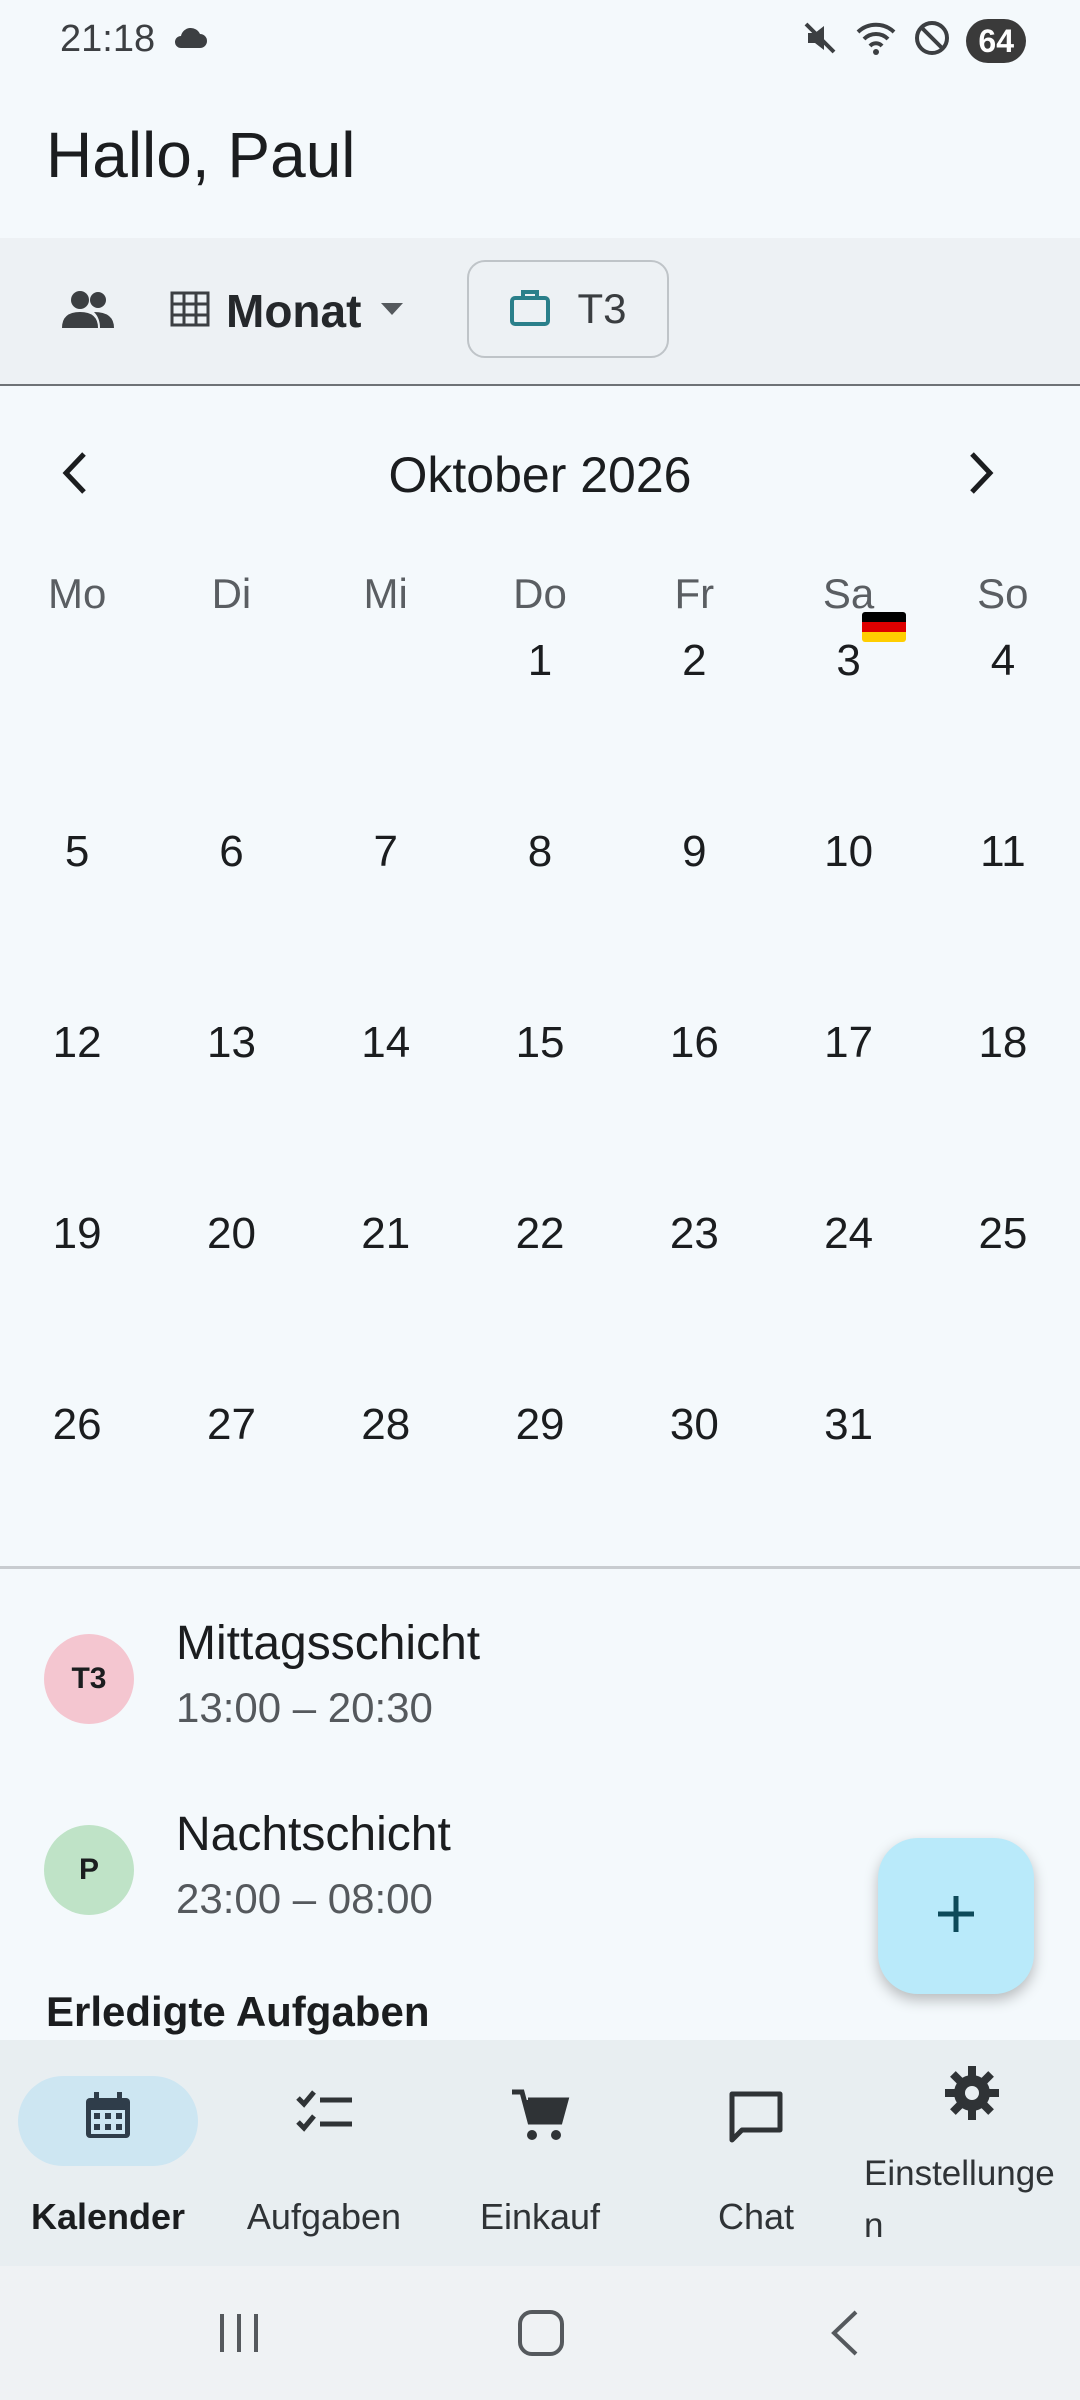 Image resolution: width=1080 pixels, height=2400 pixels. Describe the element at coordinates (820, 40) in the screenshot. I see `mute-icon` at that location.